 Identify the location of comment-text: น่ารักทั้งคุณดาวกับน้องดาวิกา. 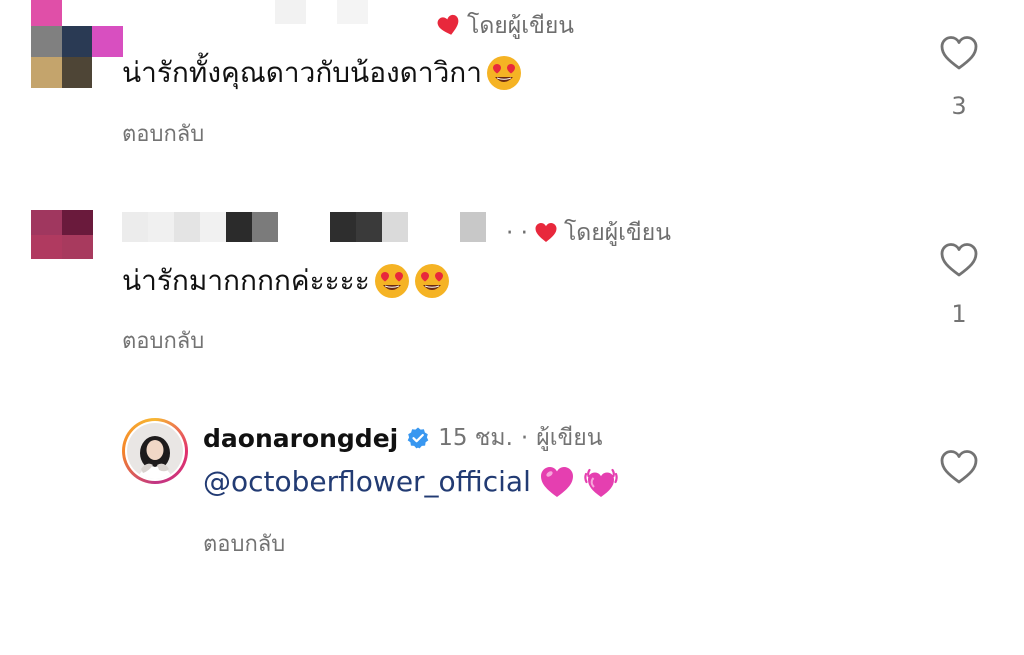
(322, 73).